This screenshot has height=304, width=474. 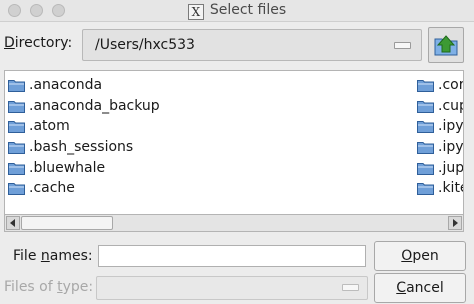 I want to click on open-button-label: pen, so click(x=425, y=256).